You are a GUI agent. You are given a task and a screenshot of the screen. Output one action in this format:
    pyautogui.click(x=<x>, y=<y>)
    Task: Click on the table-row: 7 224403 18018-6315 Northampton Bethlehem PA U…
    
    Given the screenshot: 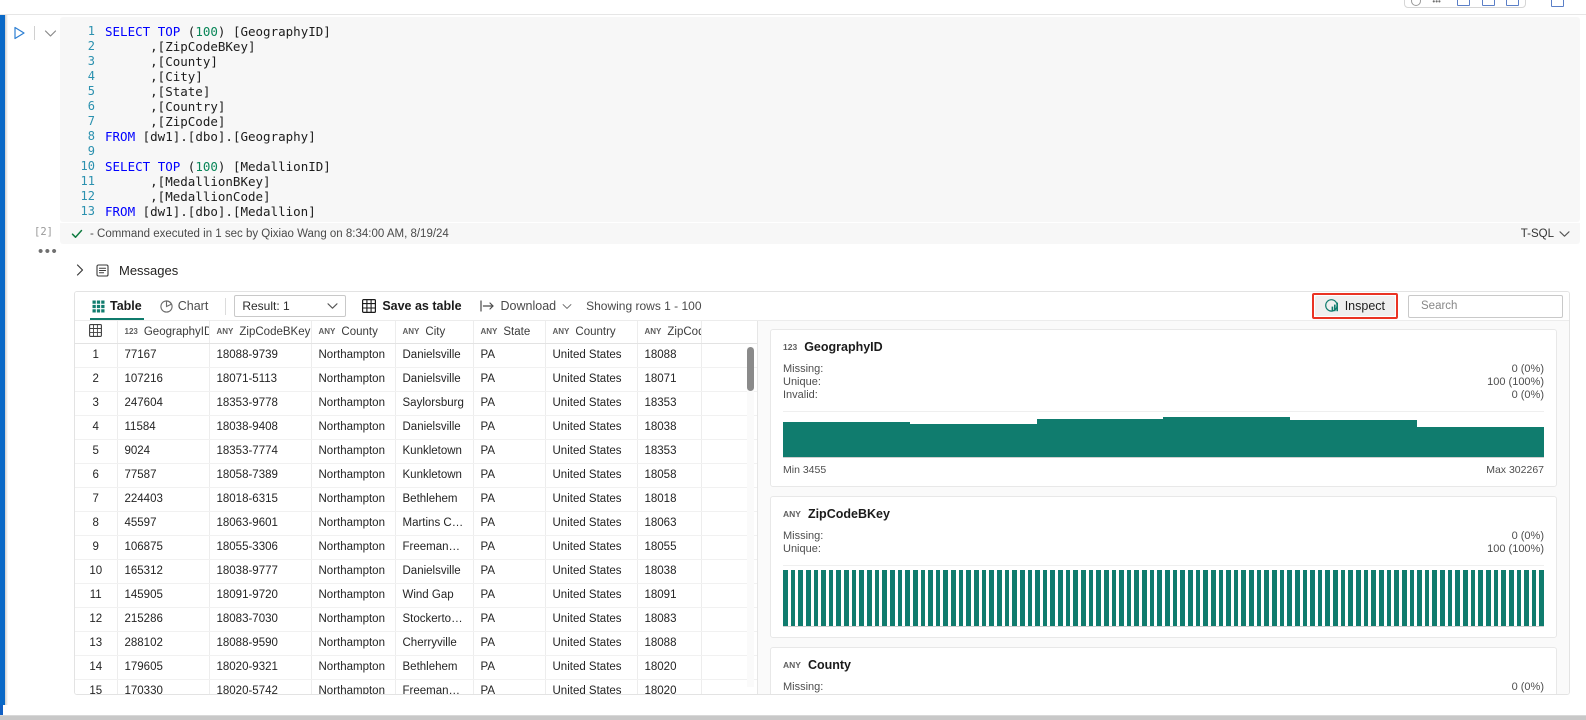 What is the action you would take?
    pyautogui.click(x=416, y=499)
    